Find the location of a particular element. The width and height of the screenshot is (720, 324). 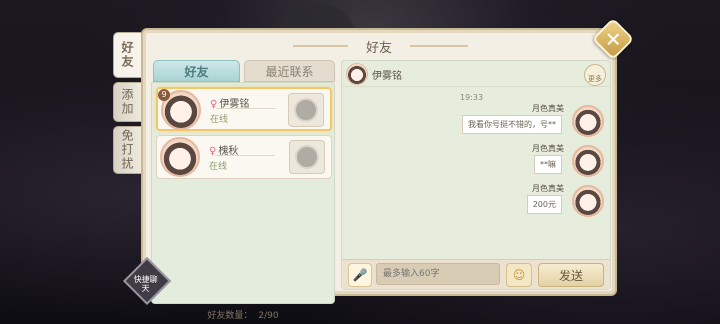

chat-message: 月色真美 **嘛 is located at coordinates (479, 162).